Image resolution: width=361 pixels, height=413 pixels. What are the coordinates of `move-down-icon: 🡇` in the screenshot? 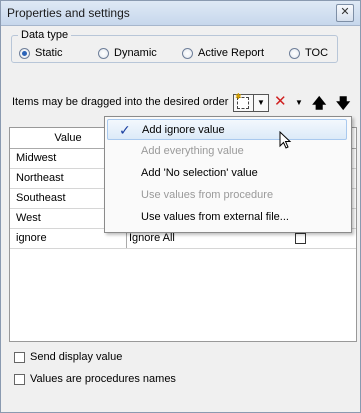 It's located at (343, 103).